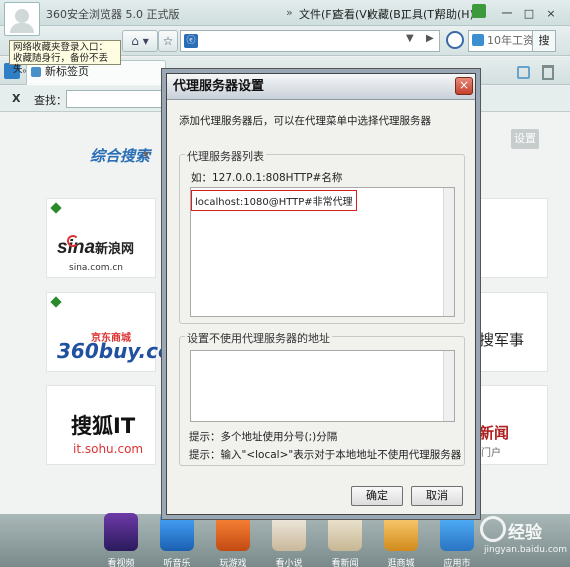  I want to click on sina-eye-icon, so click(73, 241).